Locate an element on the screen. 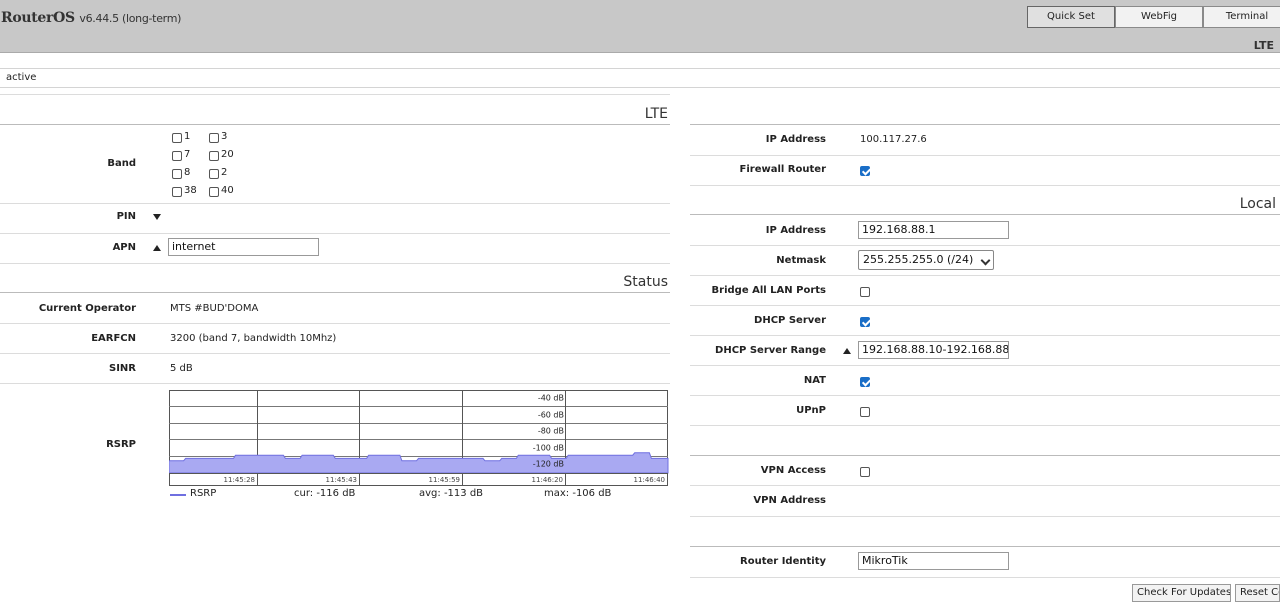  y-tick-label: -100 dB is located at coordinates (548, 448).